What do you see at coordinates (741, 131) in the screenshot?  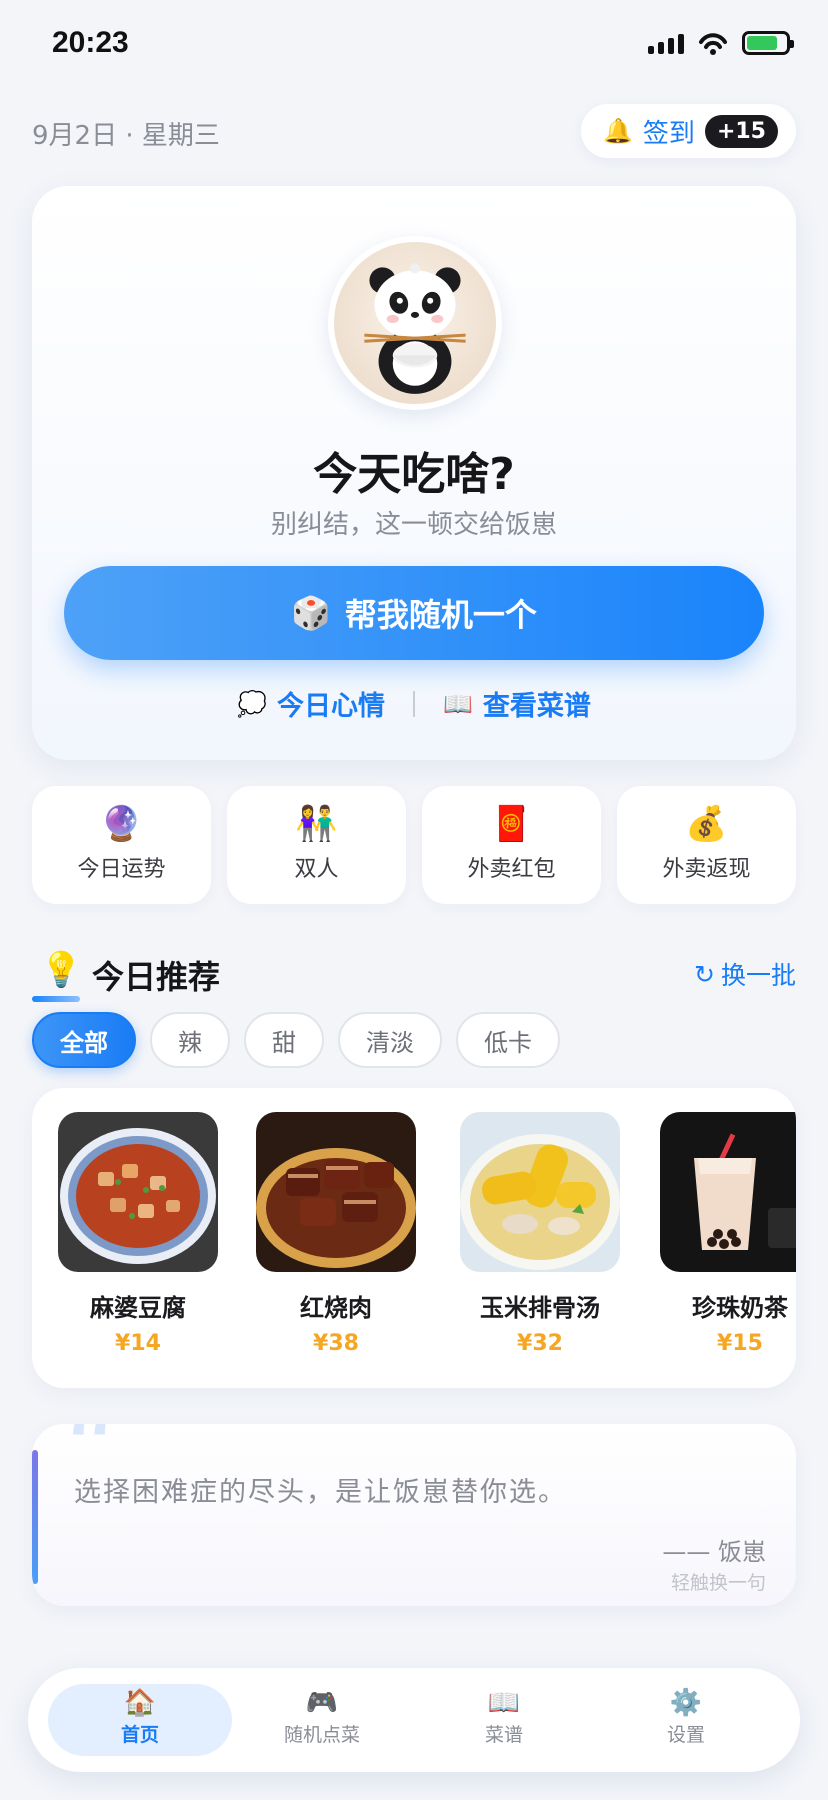 I see `signin-badge: +15` at bounding box center [741, 131].